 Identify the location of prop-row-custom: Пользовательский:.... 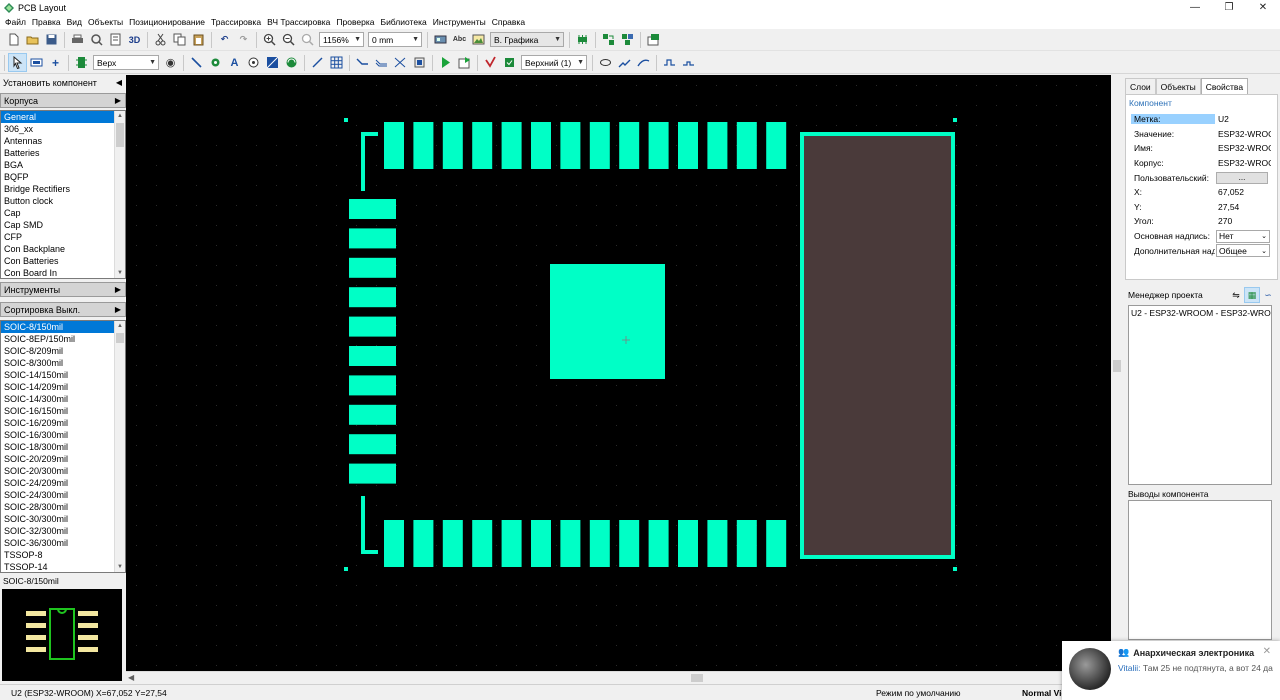
(1202, 177).